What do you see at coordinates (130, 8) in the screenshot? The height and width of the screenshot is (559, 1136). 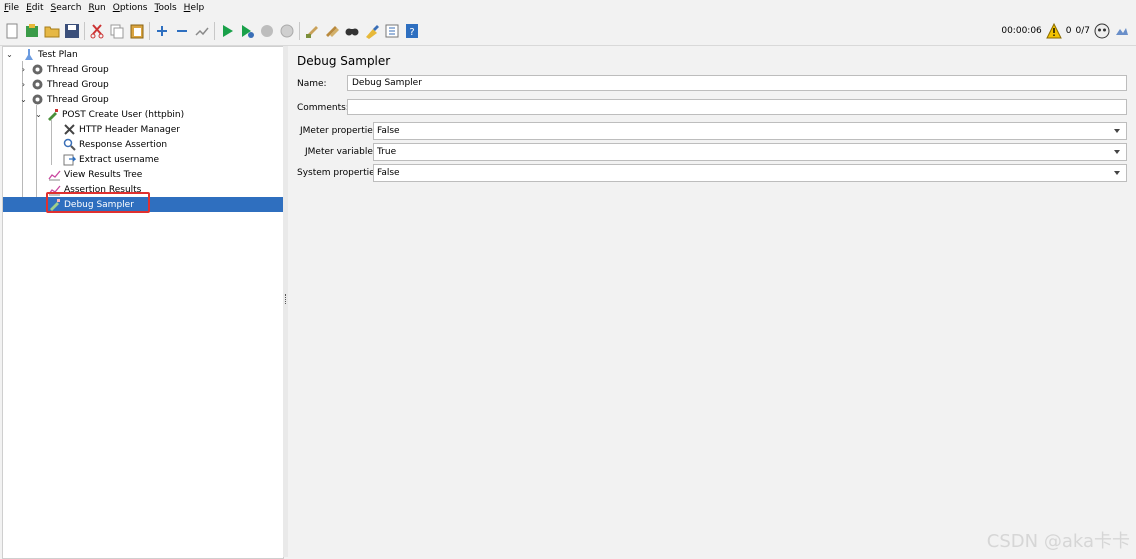 I see `menu-options: Options` at bounding box center [130, 8].